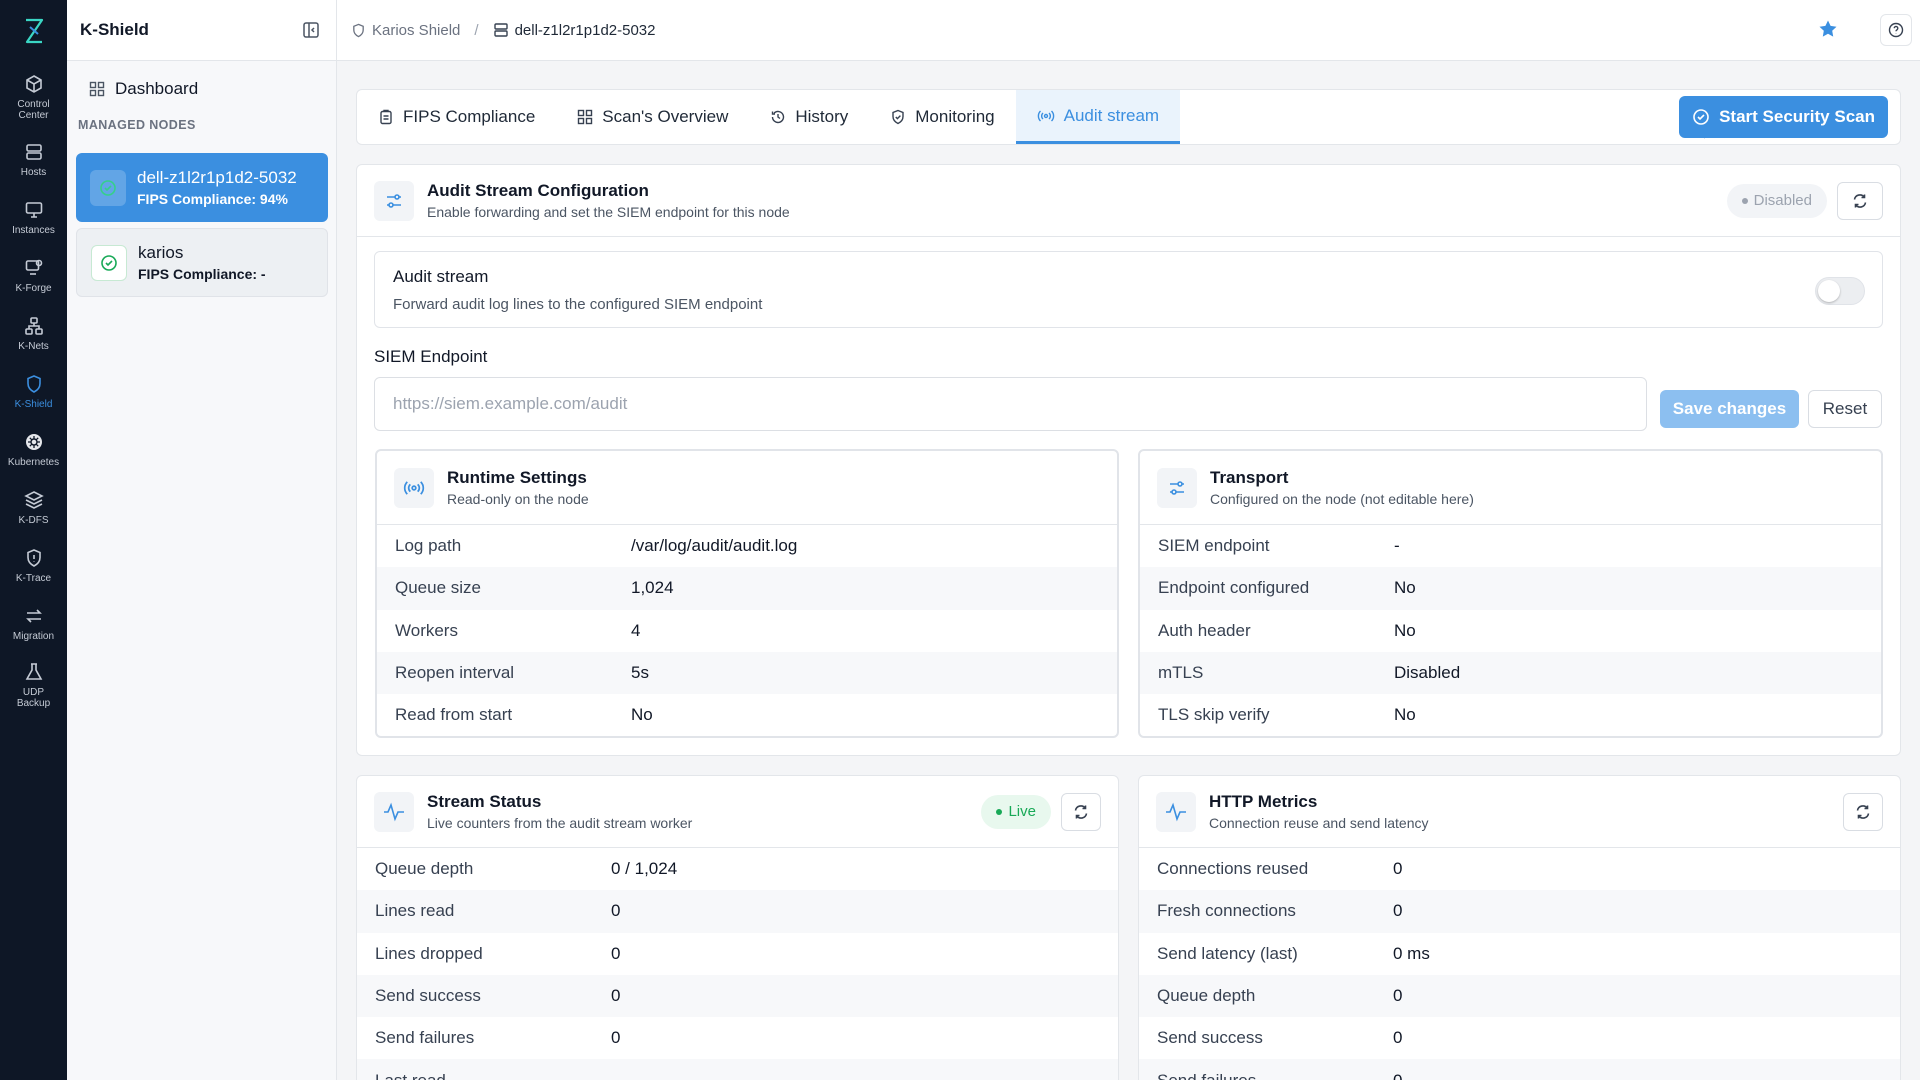 Image resolution: width=1920 pixels, height=1080 pixels. What do you see at coordinates (34, 84) in the screenshot?
I see `cube-icon` at bounding box center [34, 84].